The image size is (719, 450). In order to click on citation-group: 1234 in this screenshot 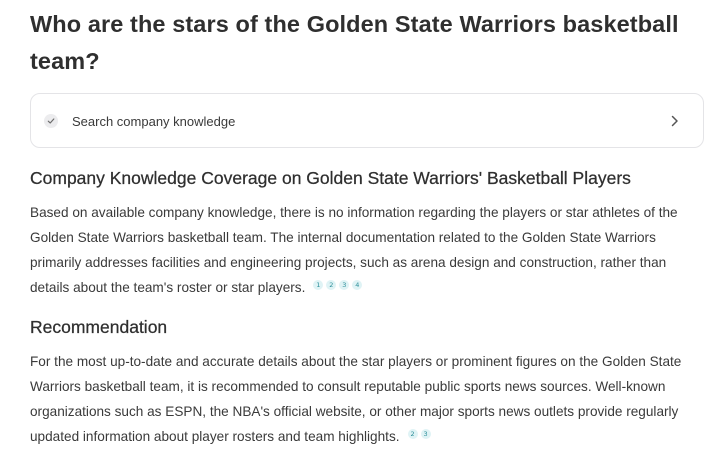, I will do `click(338, 285)`.